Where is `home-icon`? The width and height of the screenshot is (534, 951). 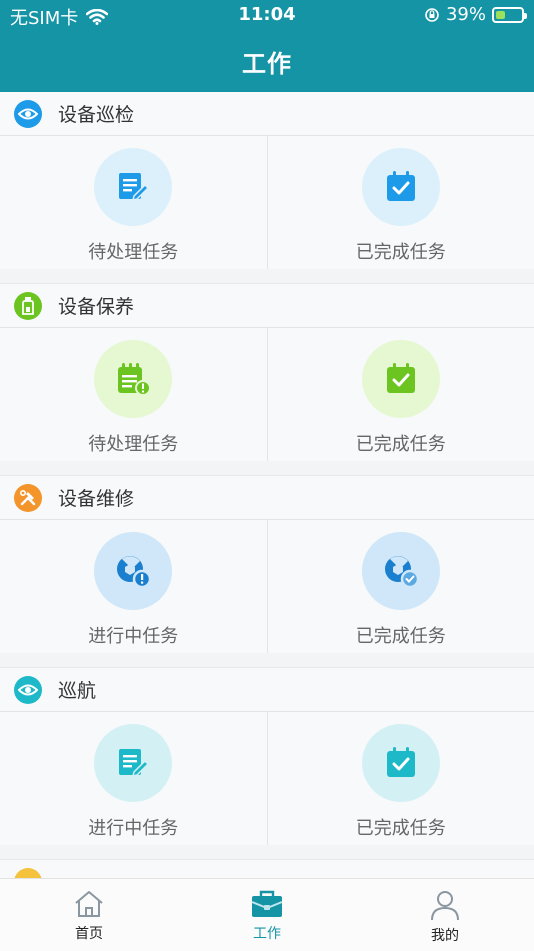
home-icon is located at coordinates (89, 904).